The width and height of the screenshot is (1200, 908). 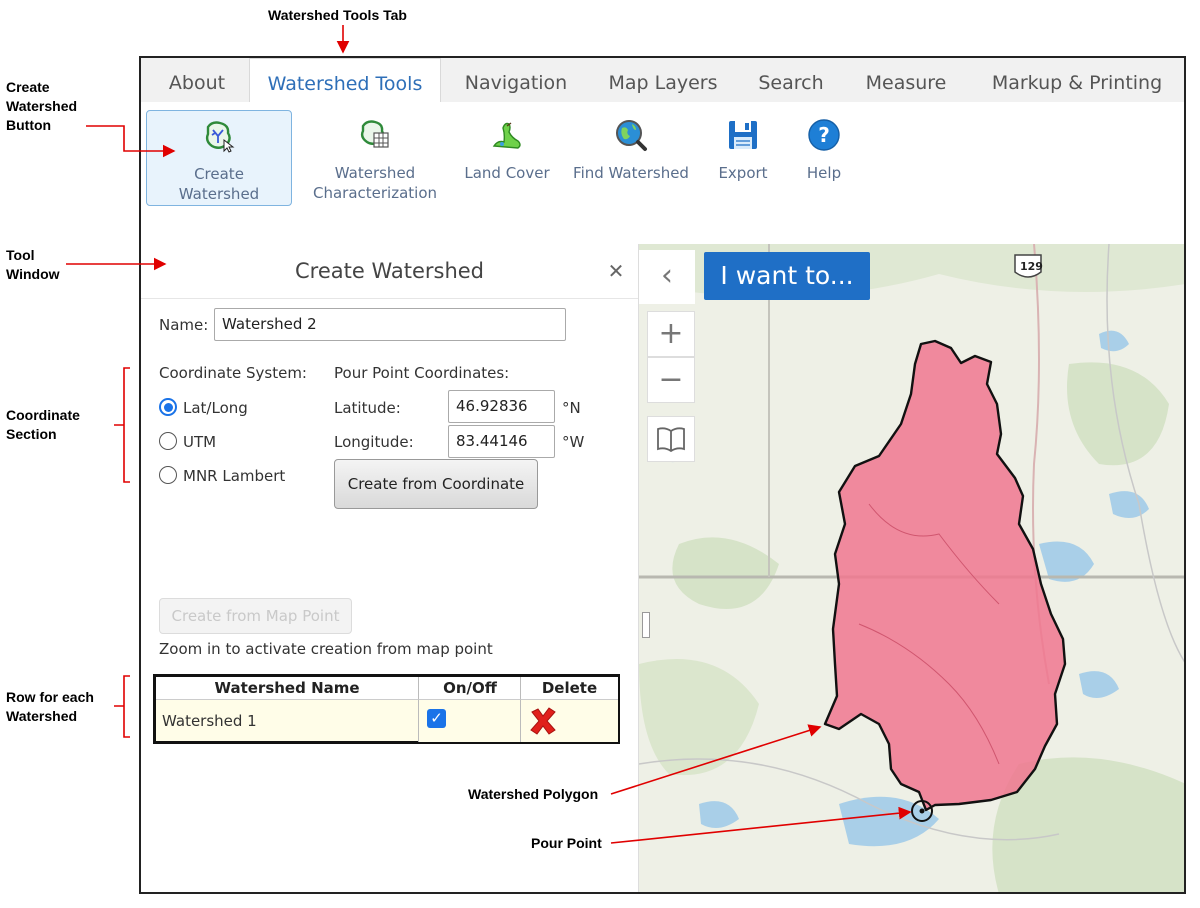 What do you see at coordinates (824, 173) in the screenshot?
I see `help-label: Help` at bounding box center [824, 173].